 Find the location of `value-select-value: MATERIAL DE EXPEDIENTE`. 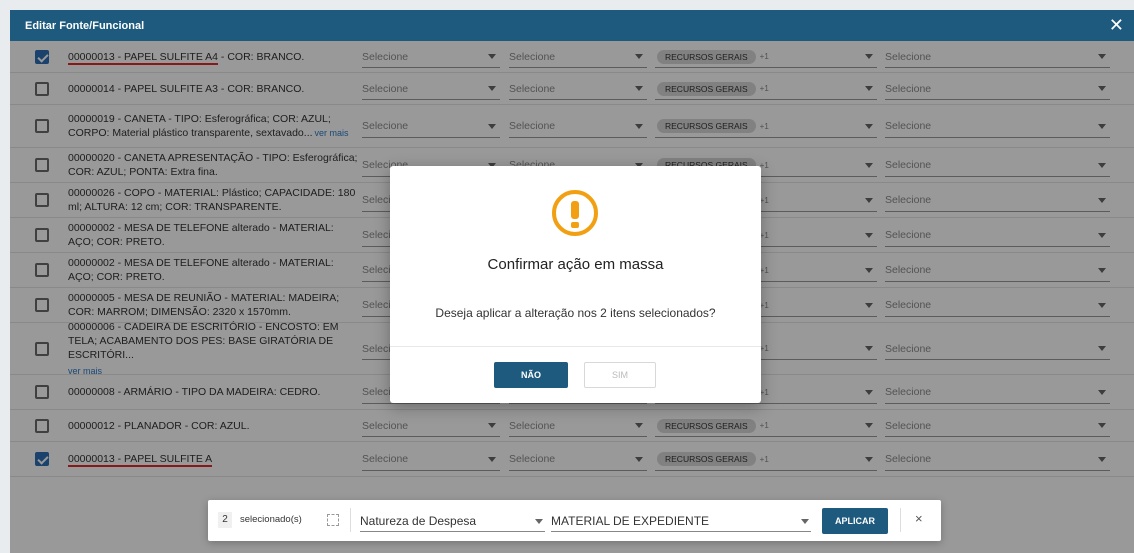

value-select-value: MATERIAL DE EXPEDIENTE is located at coordinates (630, 520).